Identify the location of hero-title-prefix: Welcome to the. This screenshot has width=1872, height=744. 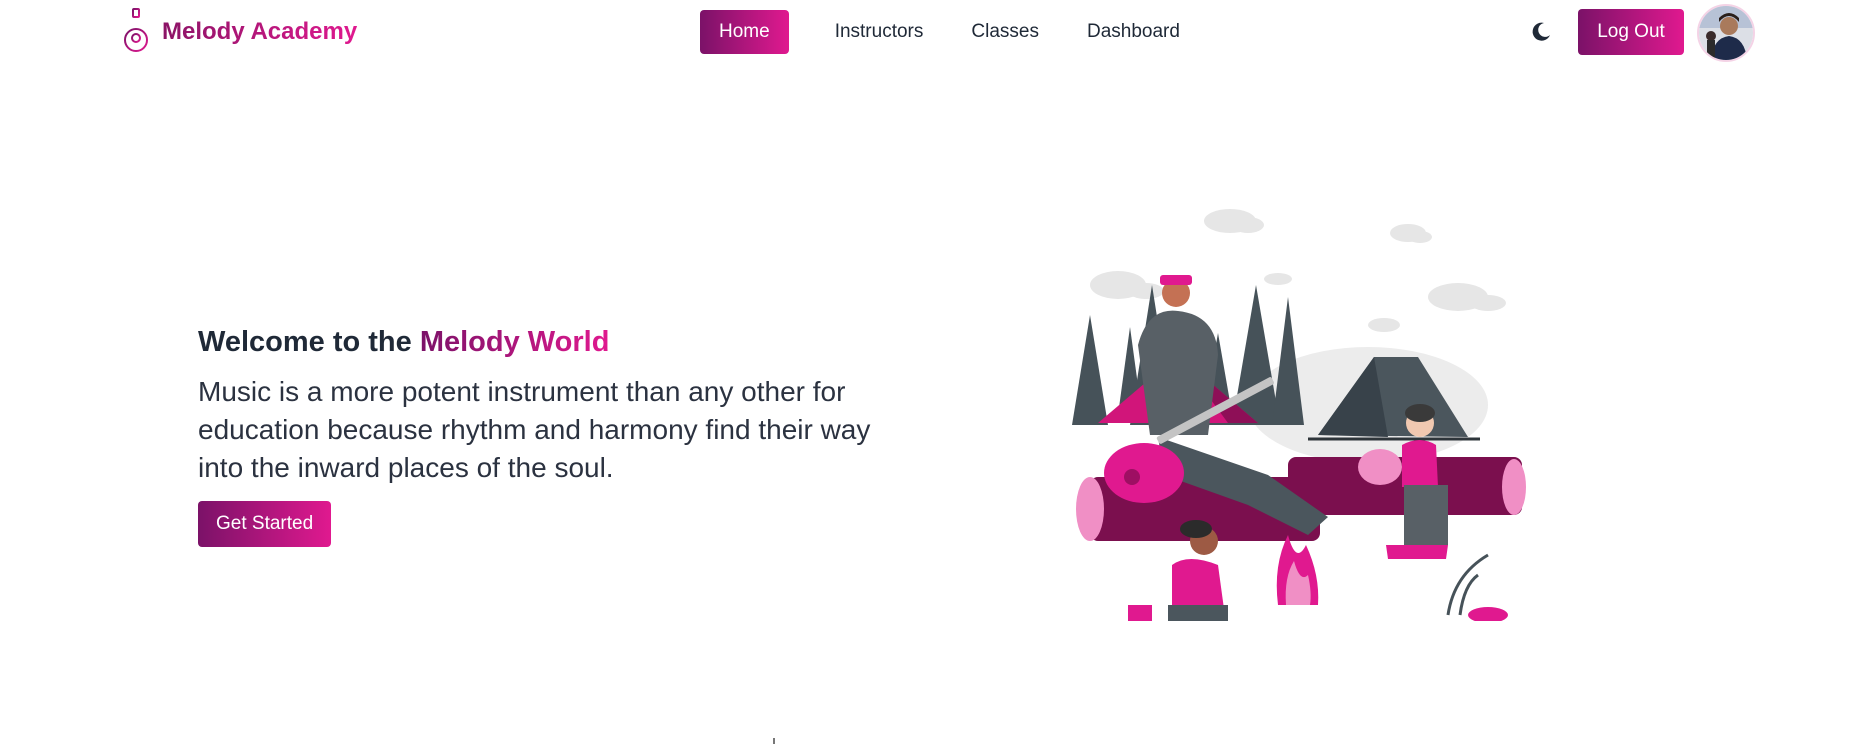
(309, 342).